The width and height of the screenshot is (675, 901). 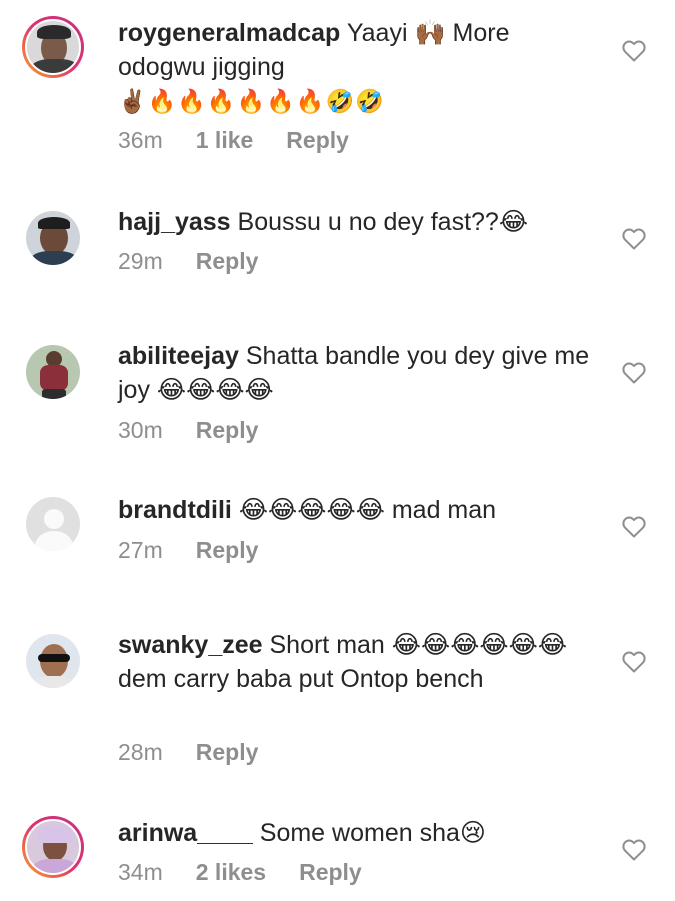 I want to click on comment-meta: 34m 2 likes Reply, so click(x=240, y=872).